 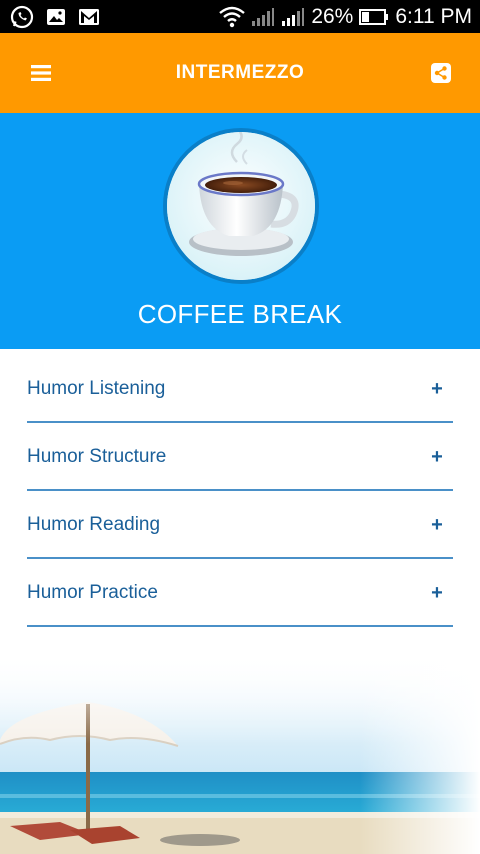 What do you see at coordinates (92, 592) in the screenshot?
I see `list-item-label: Humor Practice` at bounding box center [92, 592].